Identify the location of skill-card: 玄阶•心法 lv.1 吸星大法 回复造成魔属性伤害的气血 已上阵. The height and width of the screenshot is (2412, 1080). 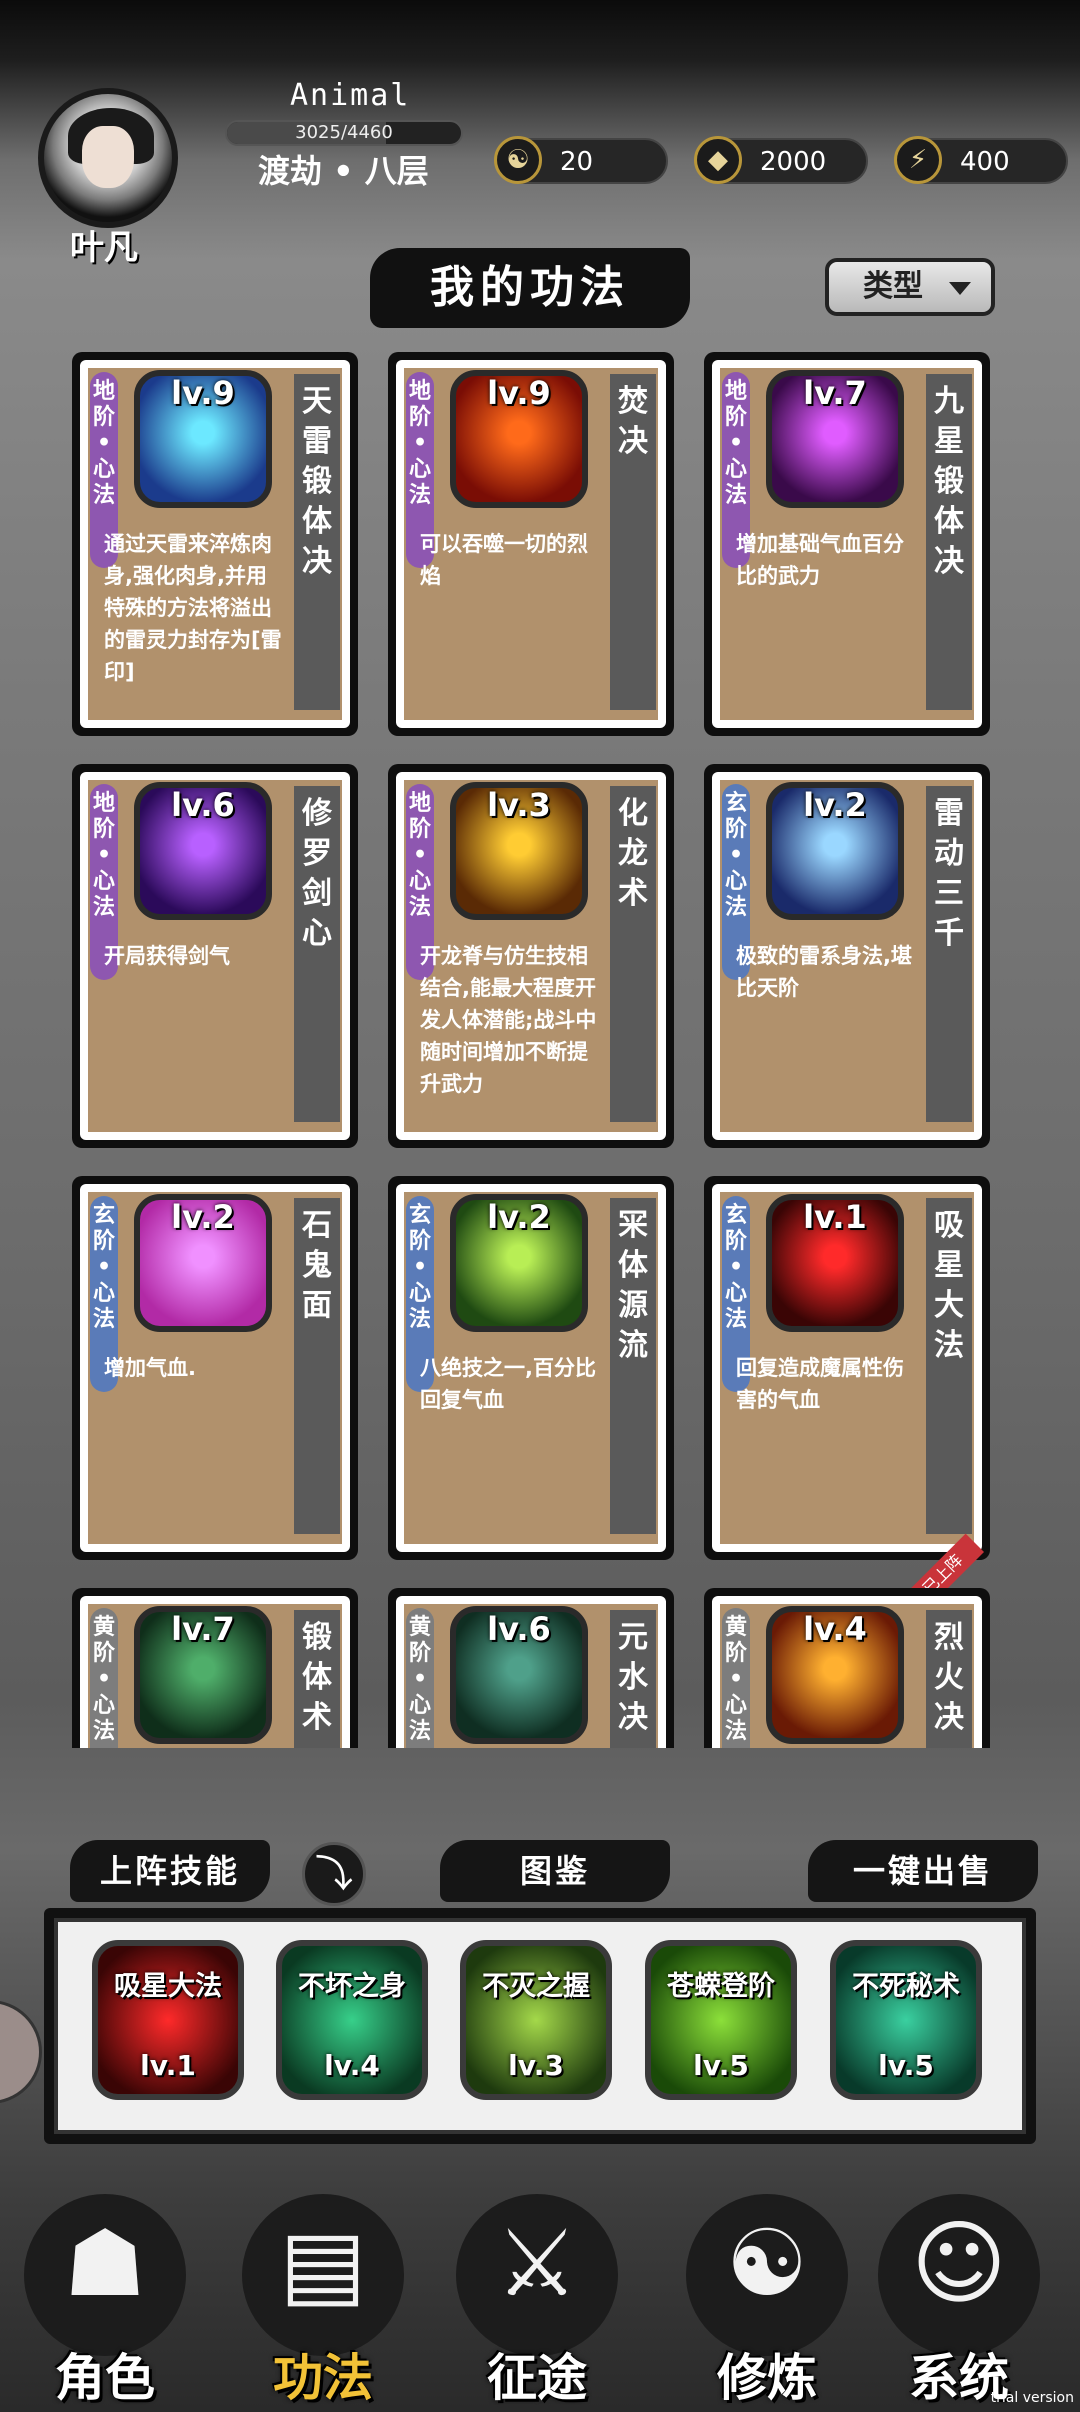
(847, 1396).